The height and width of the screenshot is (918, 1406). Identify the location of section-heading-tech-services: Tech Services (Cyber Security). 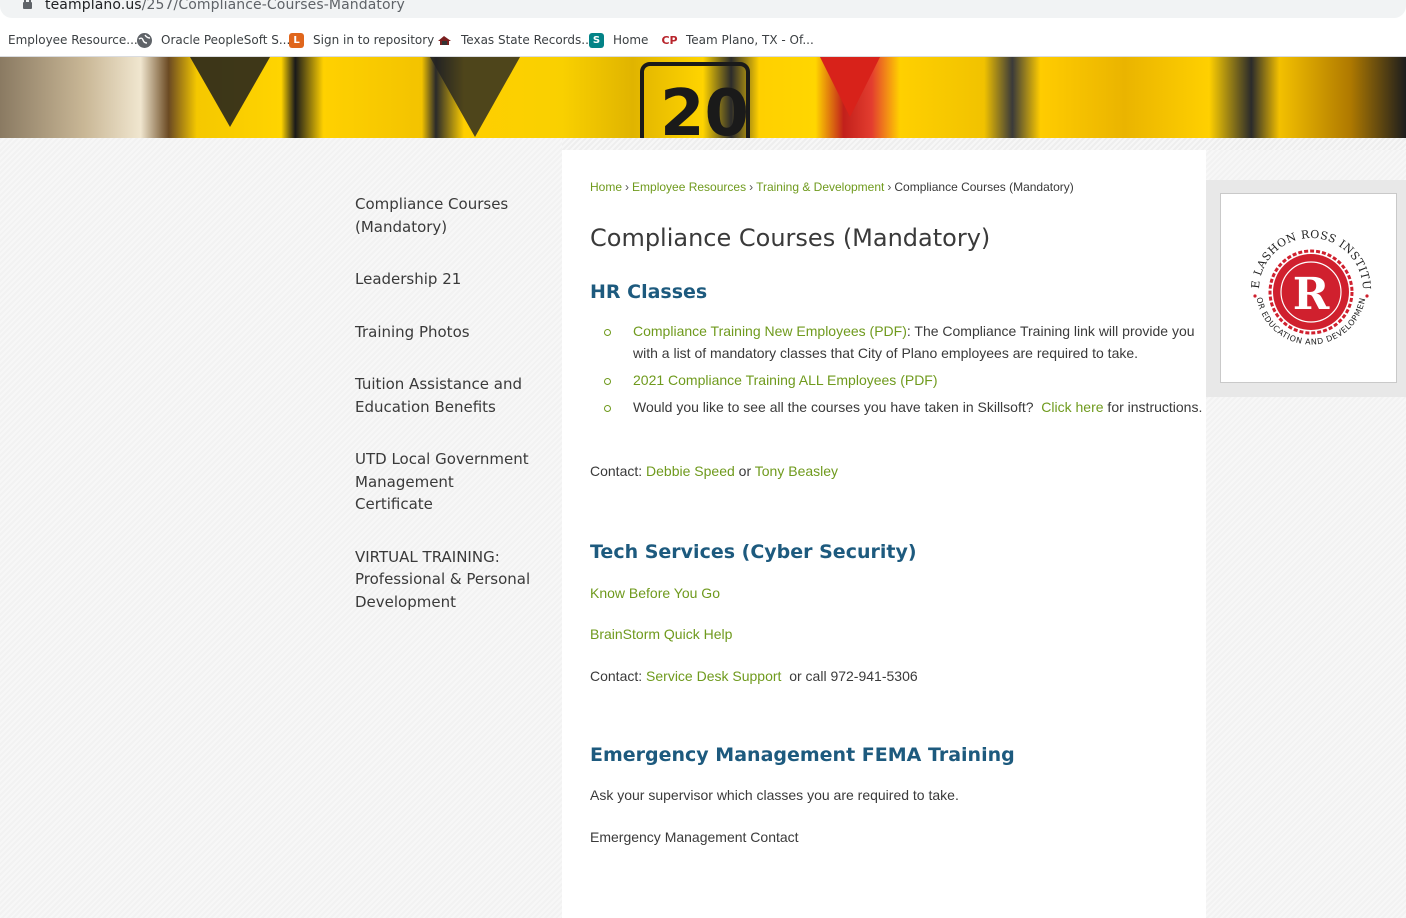
(753, 552).